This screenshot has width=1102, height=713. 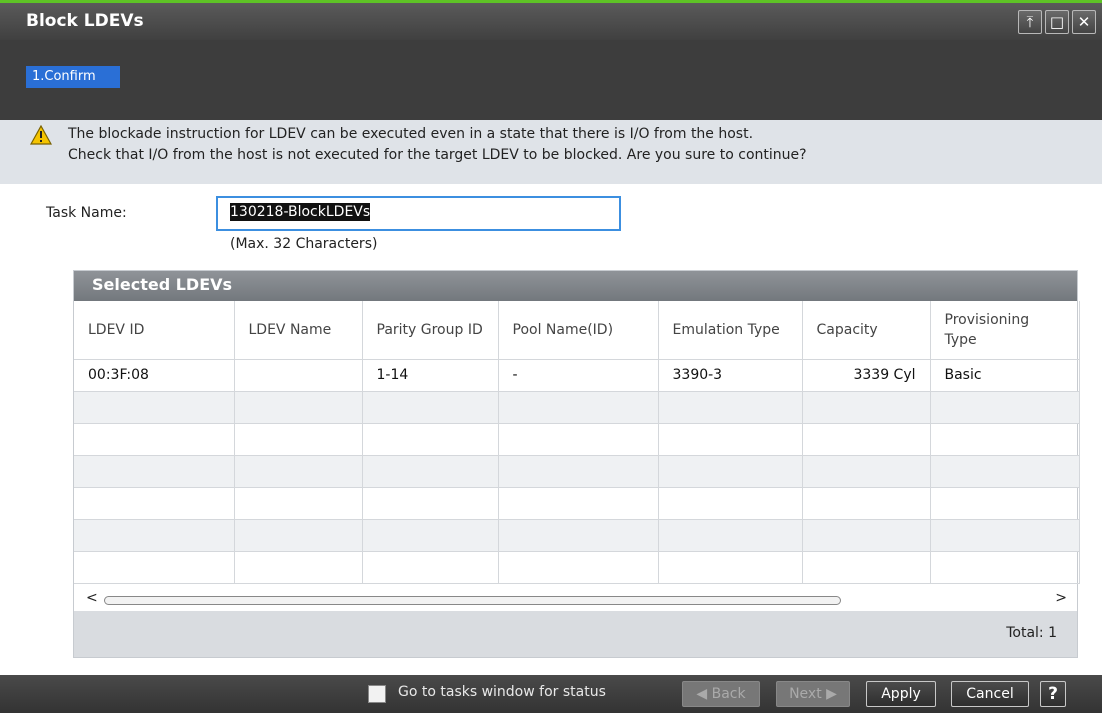 What do you see at coordinates (901, 694) in the screenshot?
I see `apply-button: Apply` at bounding box center [901, 694].